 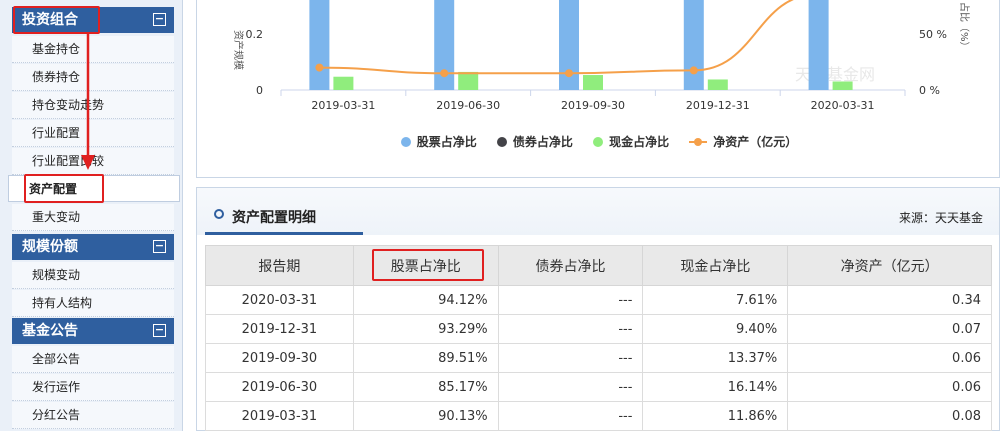 I want to click on cell-stock-ratio: 85.17%, so click(x=425, y=387).